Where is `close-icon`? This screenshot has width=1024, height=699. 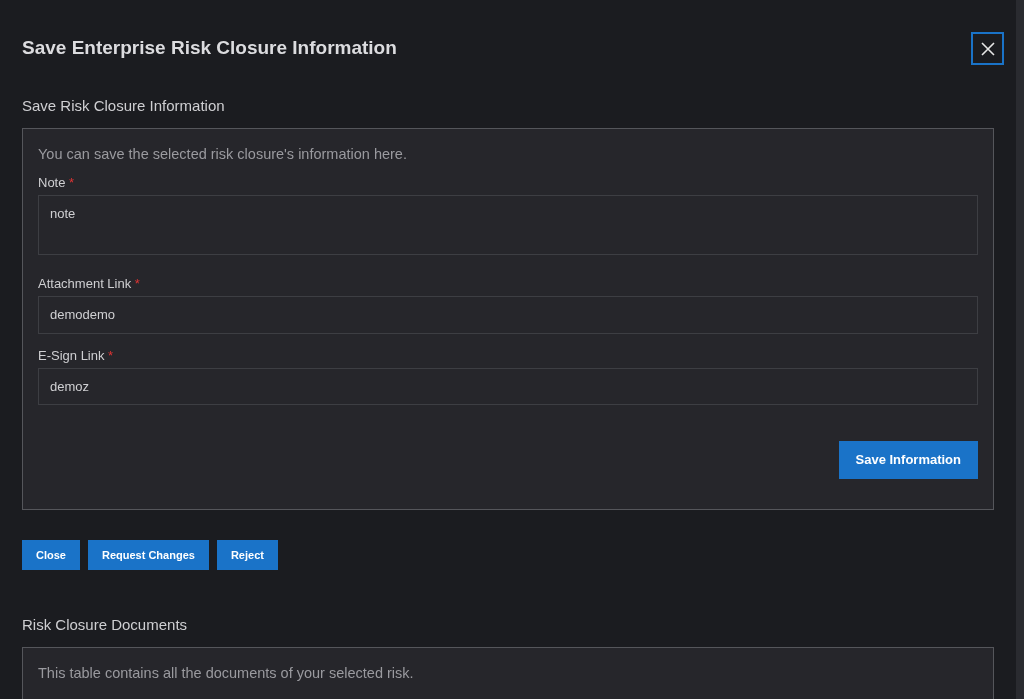
close-icon is located at coordinates (987, 48).